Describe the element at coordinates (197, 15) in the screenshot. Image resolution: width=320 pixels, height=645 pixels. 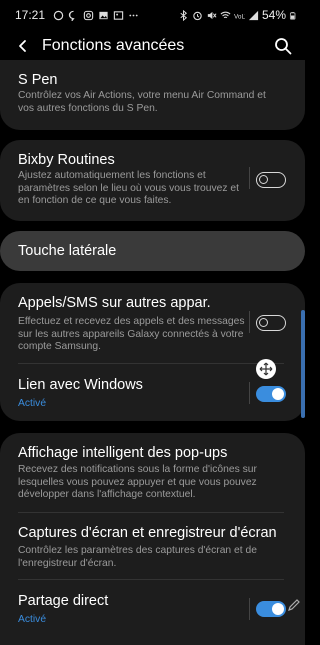
I see `alarm-icon` at that location.